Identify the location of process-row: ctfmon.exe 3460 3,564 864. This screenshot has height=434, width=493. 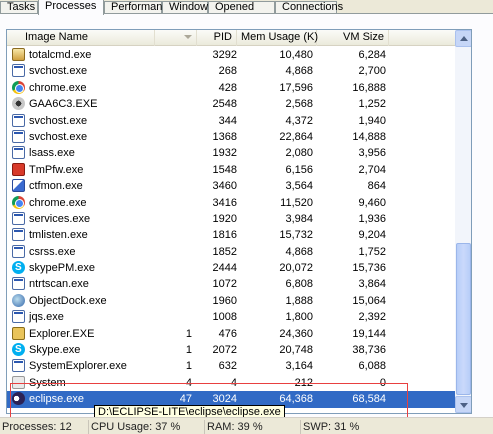
(231, 186).